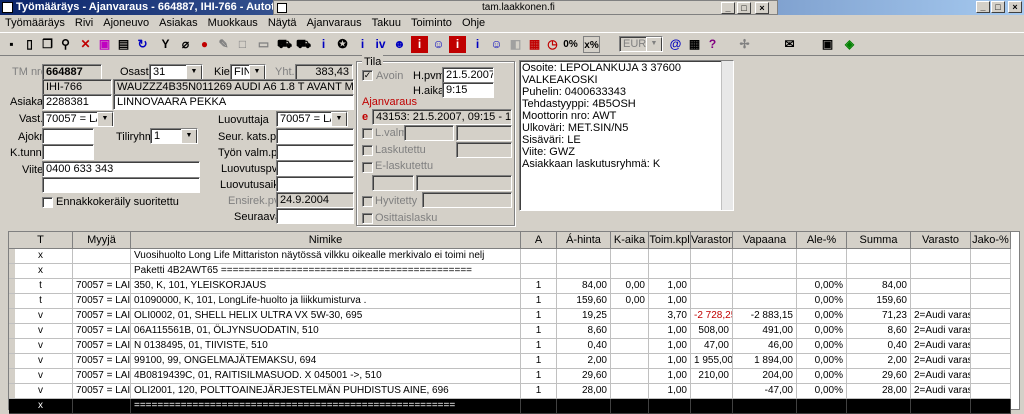 The image size is (1024, 414). I want to click on viite-field: 0400 633 343, so click(121, 169).